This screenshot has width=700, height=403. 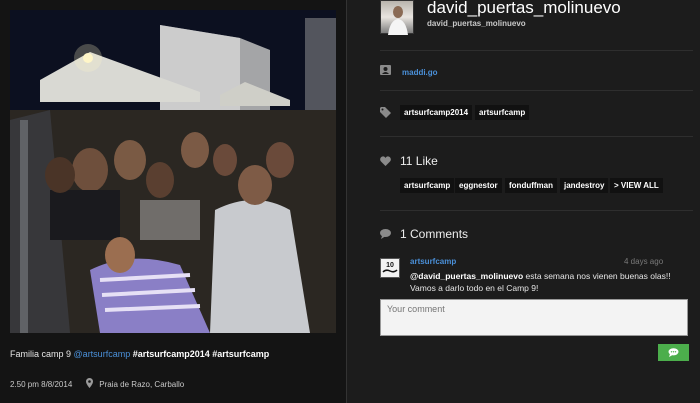 What do you see at coordinates (90, 384) in the screenshot?
I see `location-pin-icon` at bounding box center [90, 384].